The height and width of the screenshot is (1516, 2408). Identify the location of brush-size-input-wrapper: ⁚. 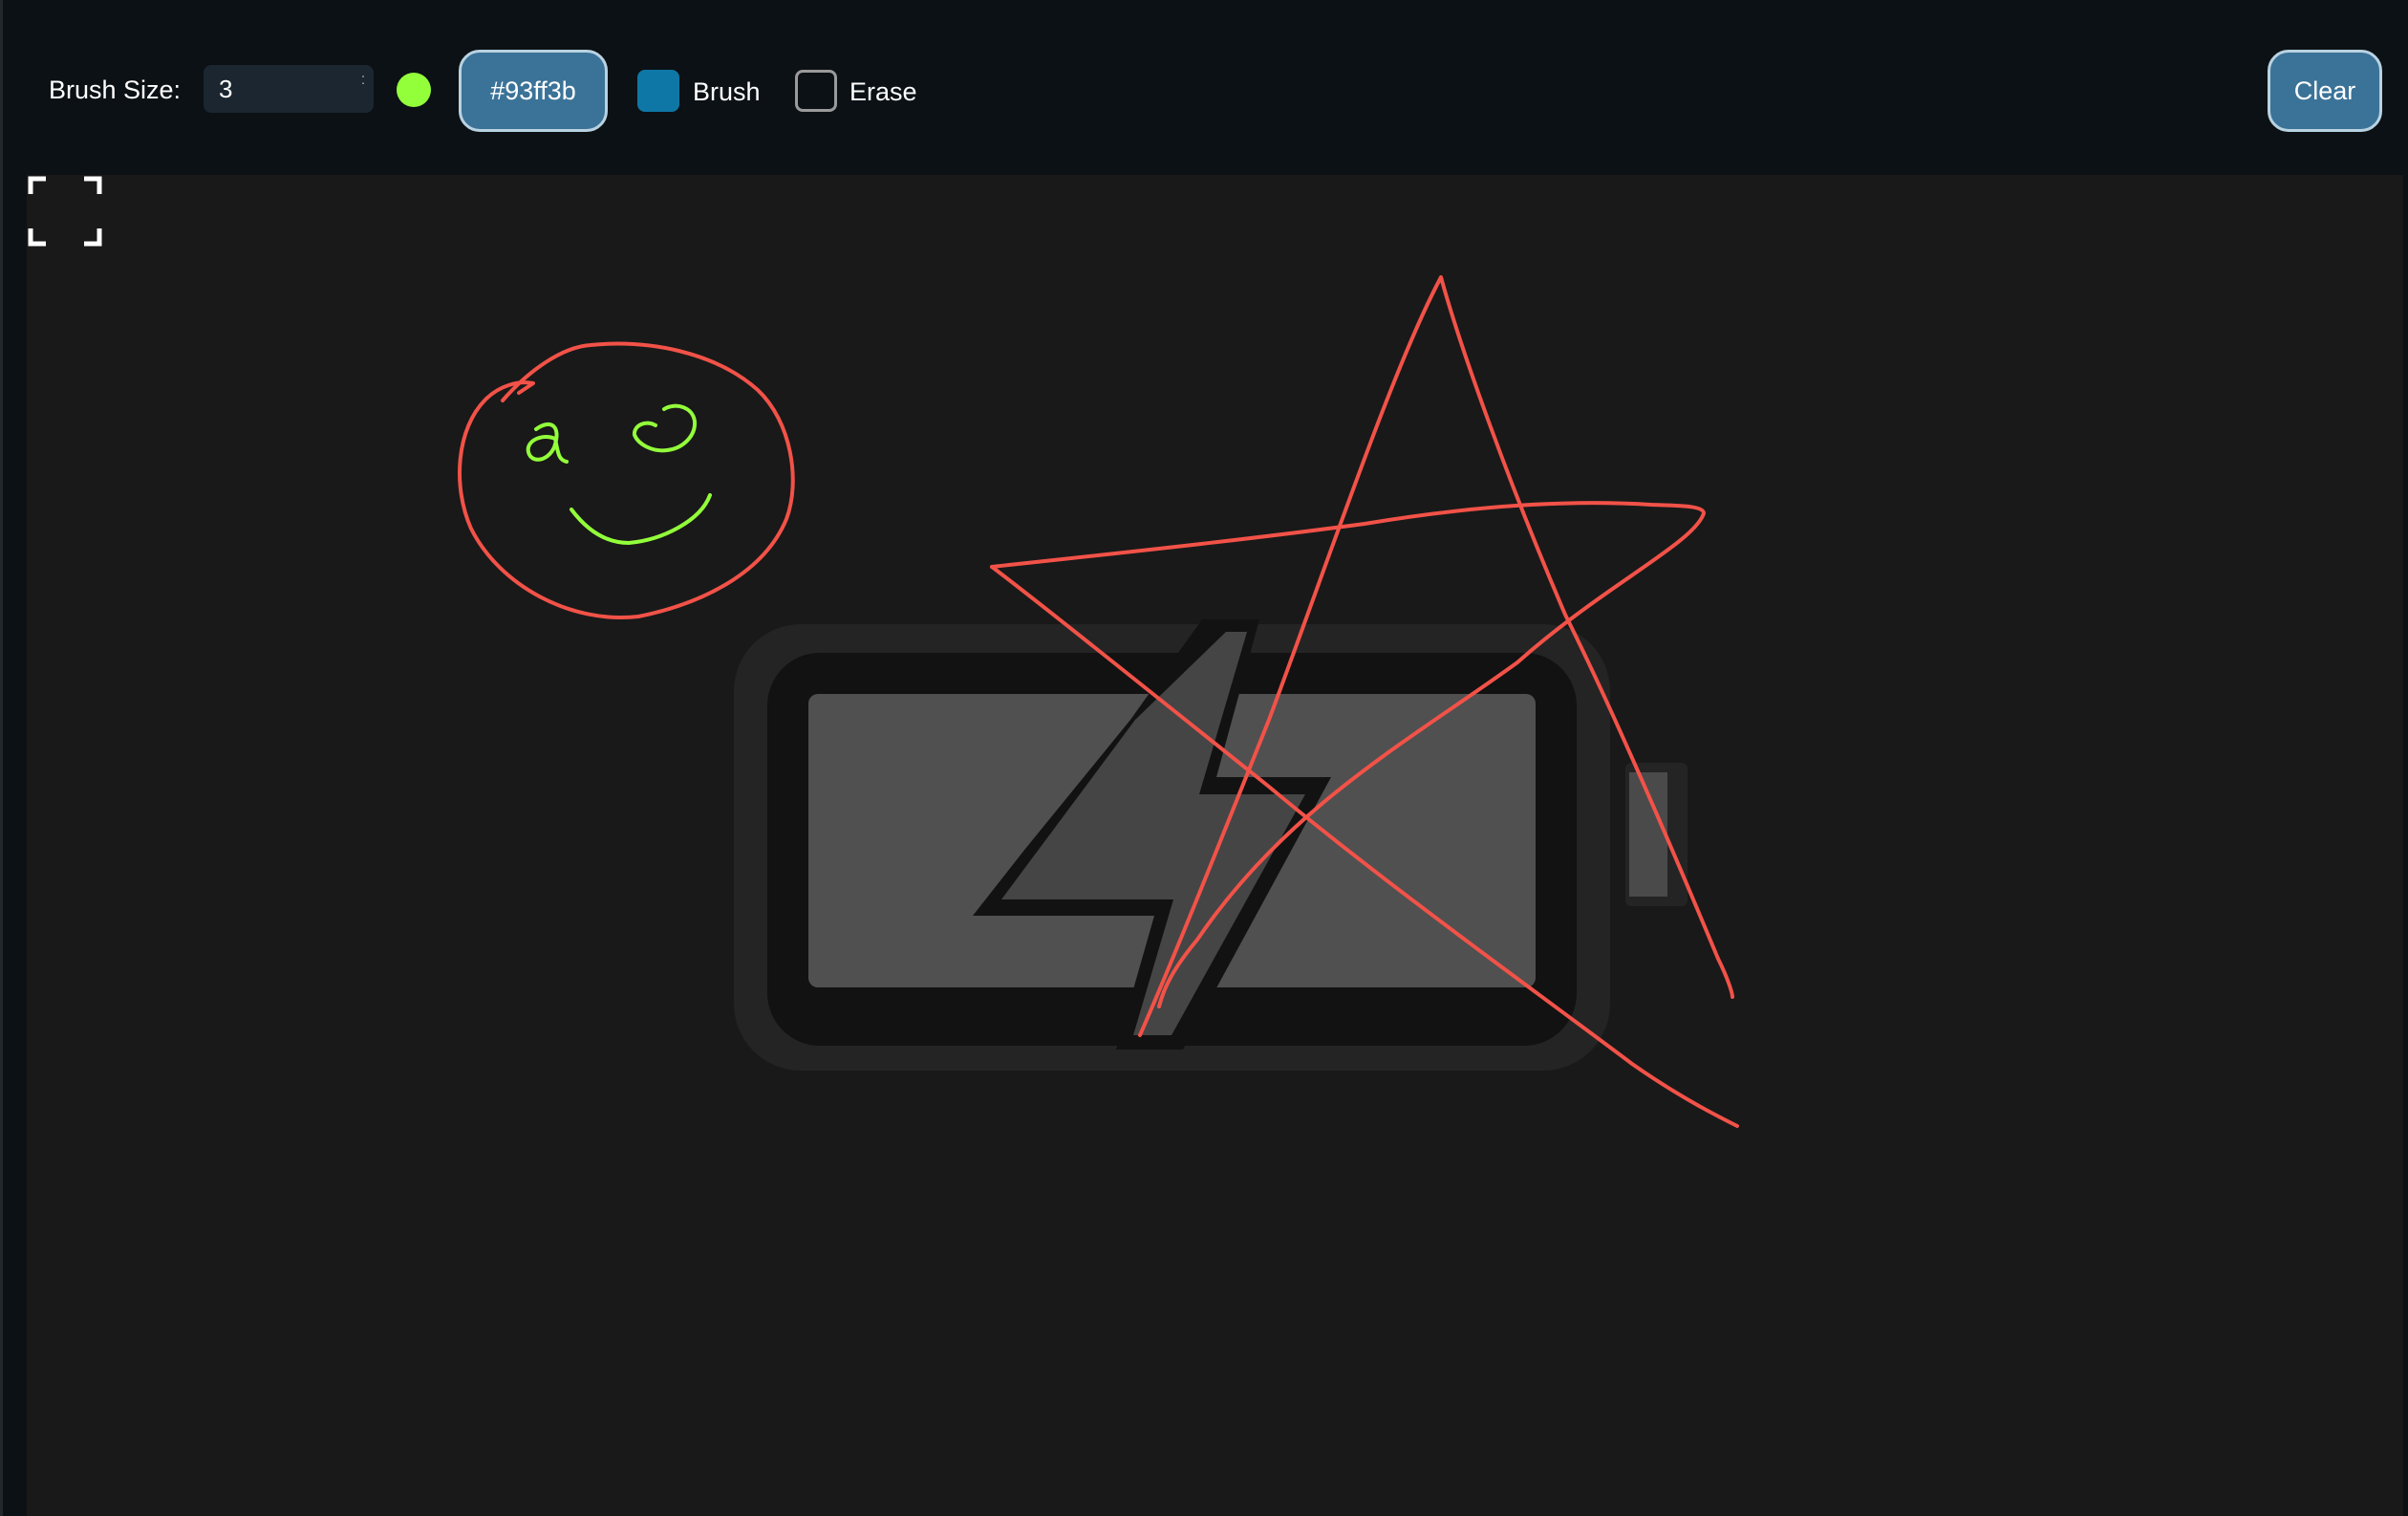
(289, 89).